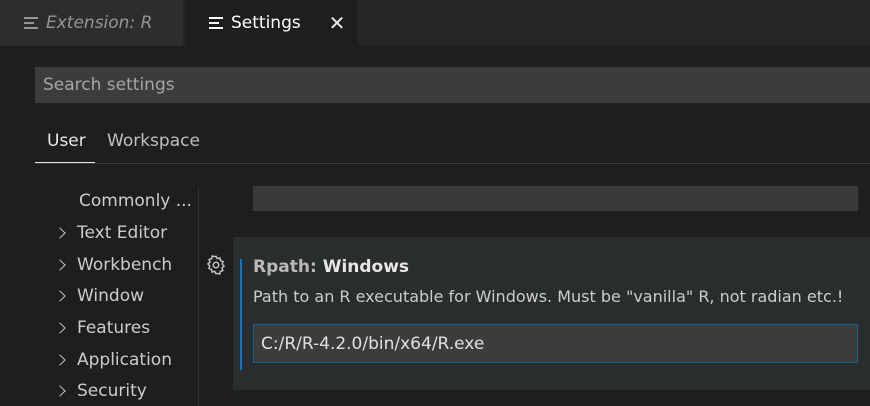 Image resolution: width=870 pixels, height=406 pixels. Describe the element at coordinates (366, 267) in the screenshot. I see `setting-name: Windows` at that location.